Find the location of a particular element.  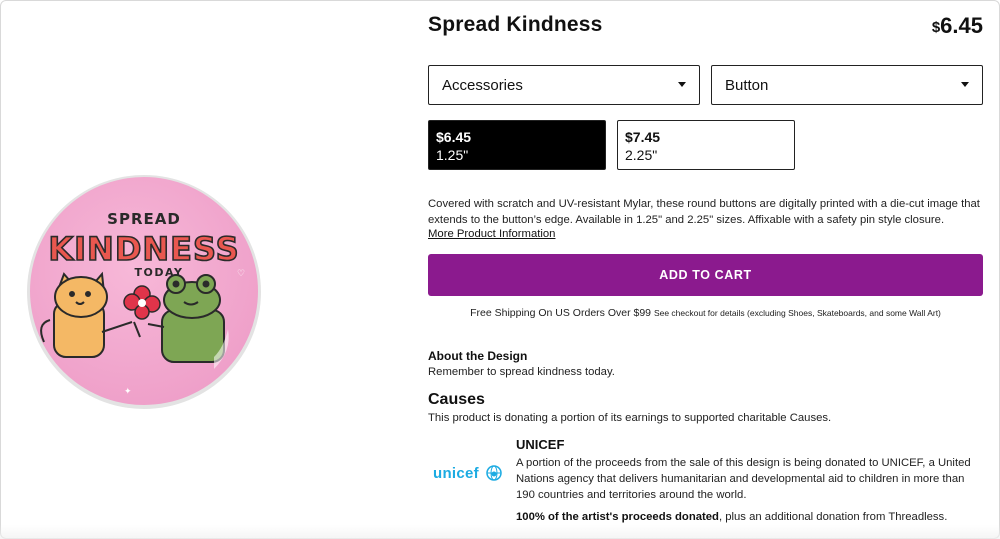

size-option-large: $7.45 2.25" is located at coordinates (706, 145).